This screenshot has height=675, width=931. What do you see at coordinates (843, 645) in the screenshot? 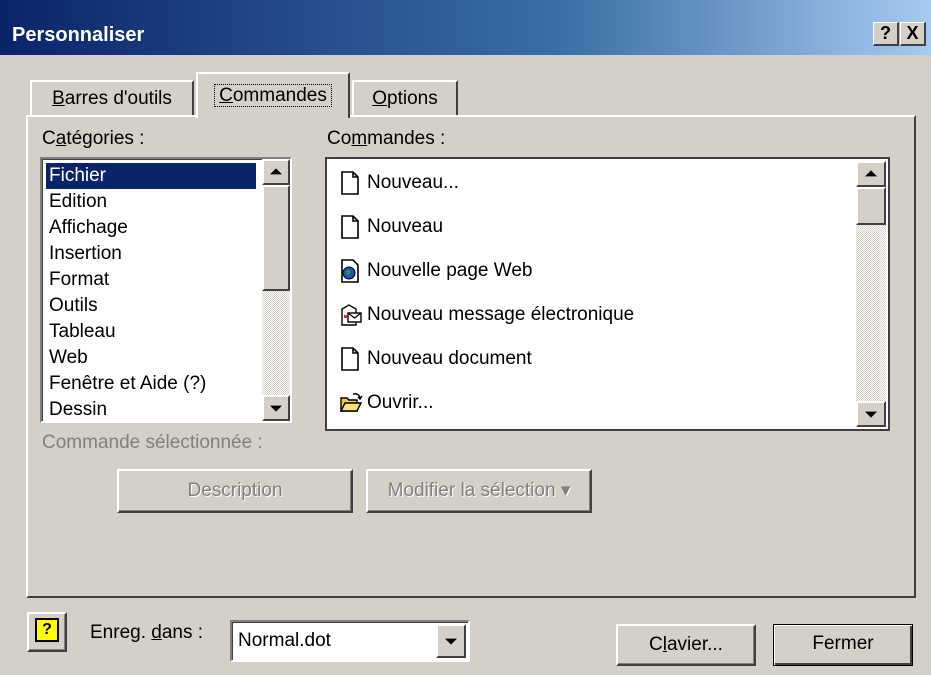
I see `close-button: Fermer` at bounding box center [843, 645].